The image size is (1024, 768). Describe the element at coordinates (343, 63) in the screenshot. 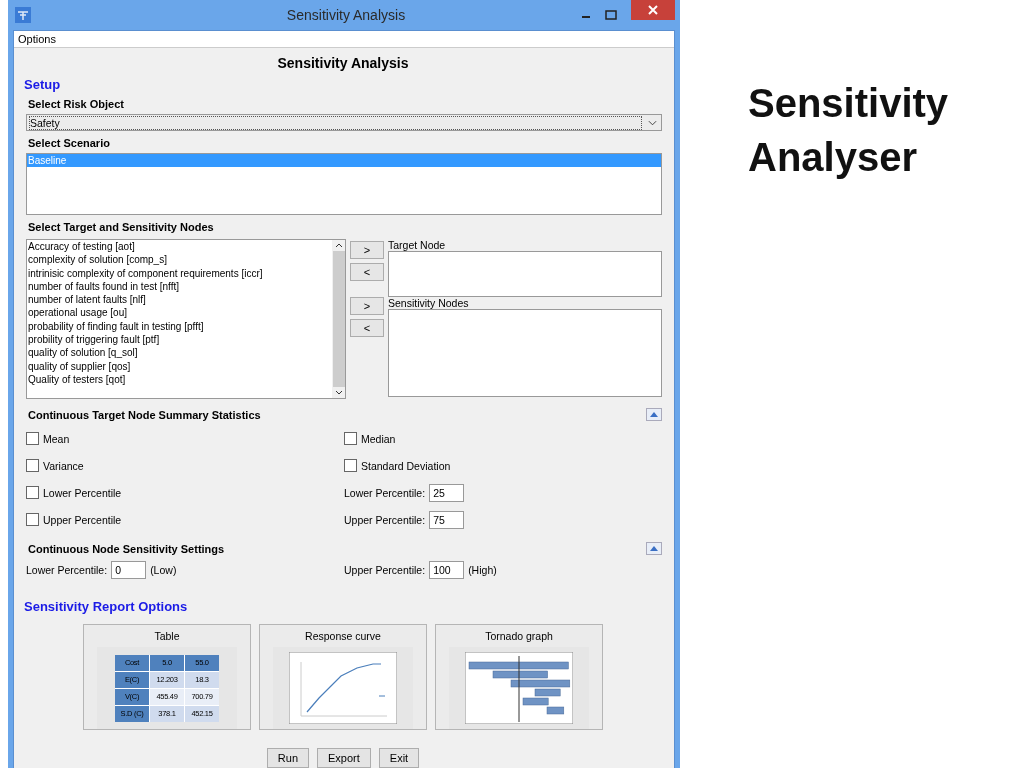

I see `page-heading: Sensitivity Analysis` at that location.